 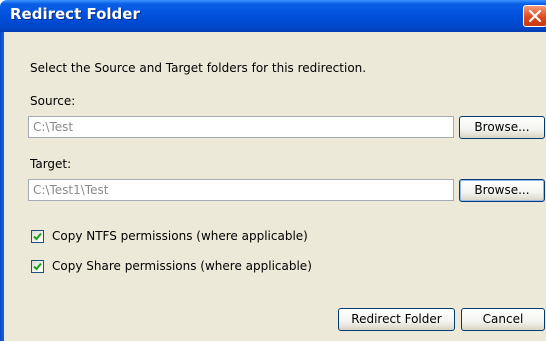 I want to click on share-permissions-checkbox, so click(x=37, y=266).